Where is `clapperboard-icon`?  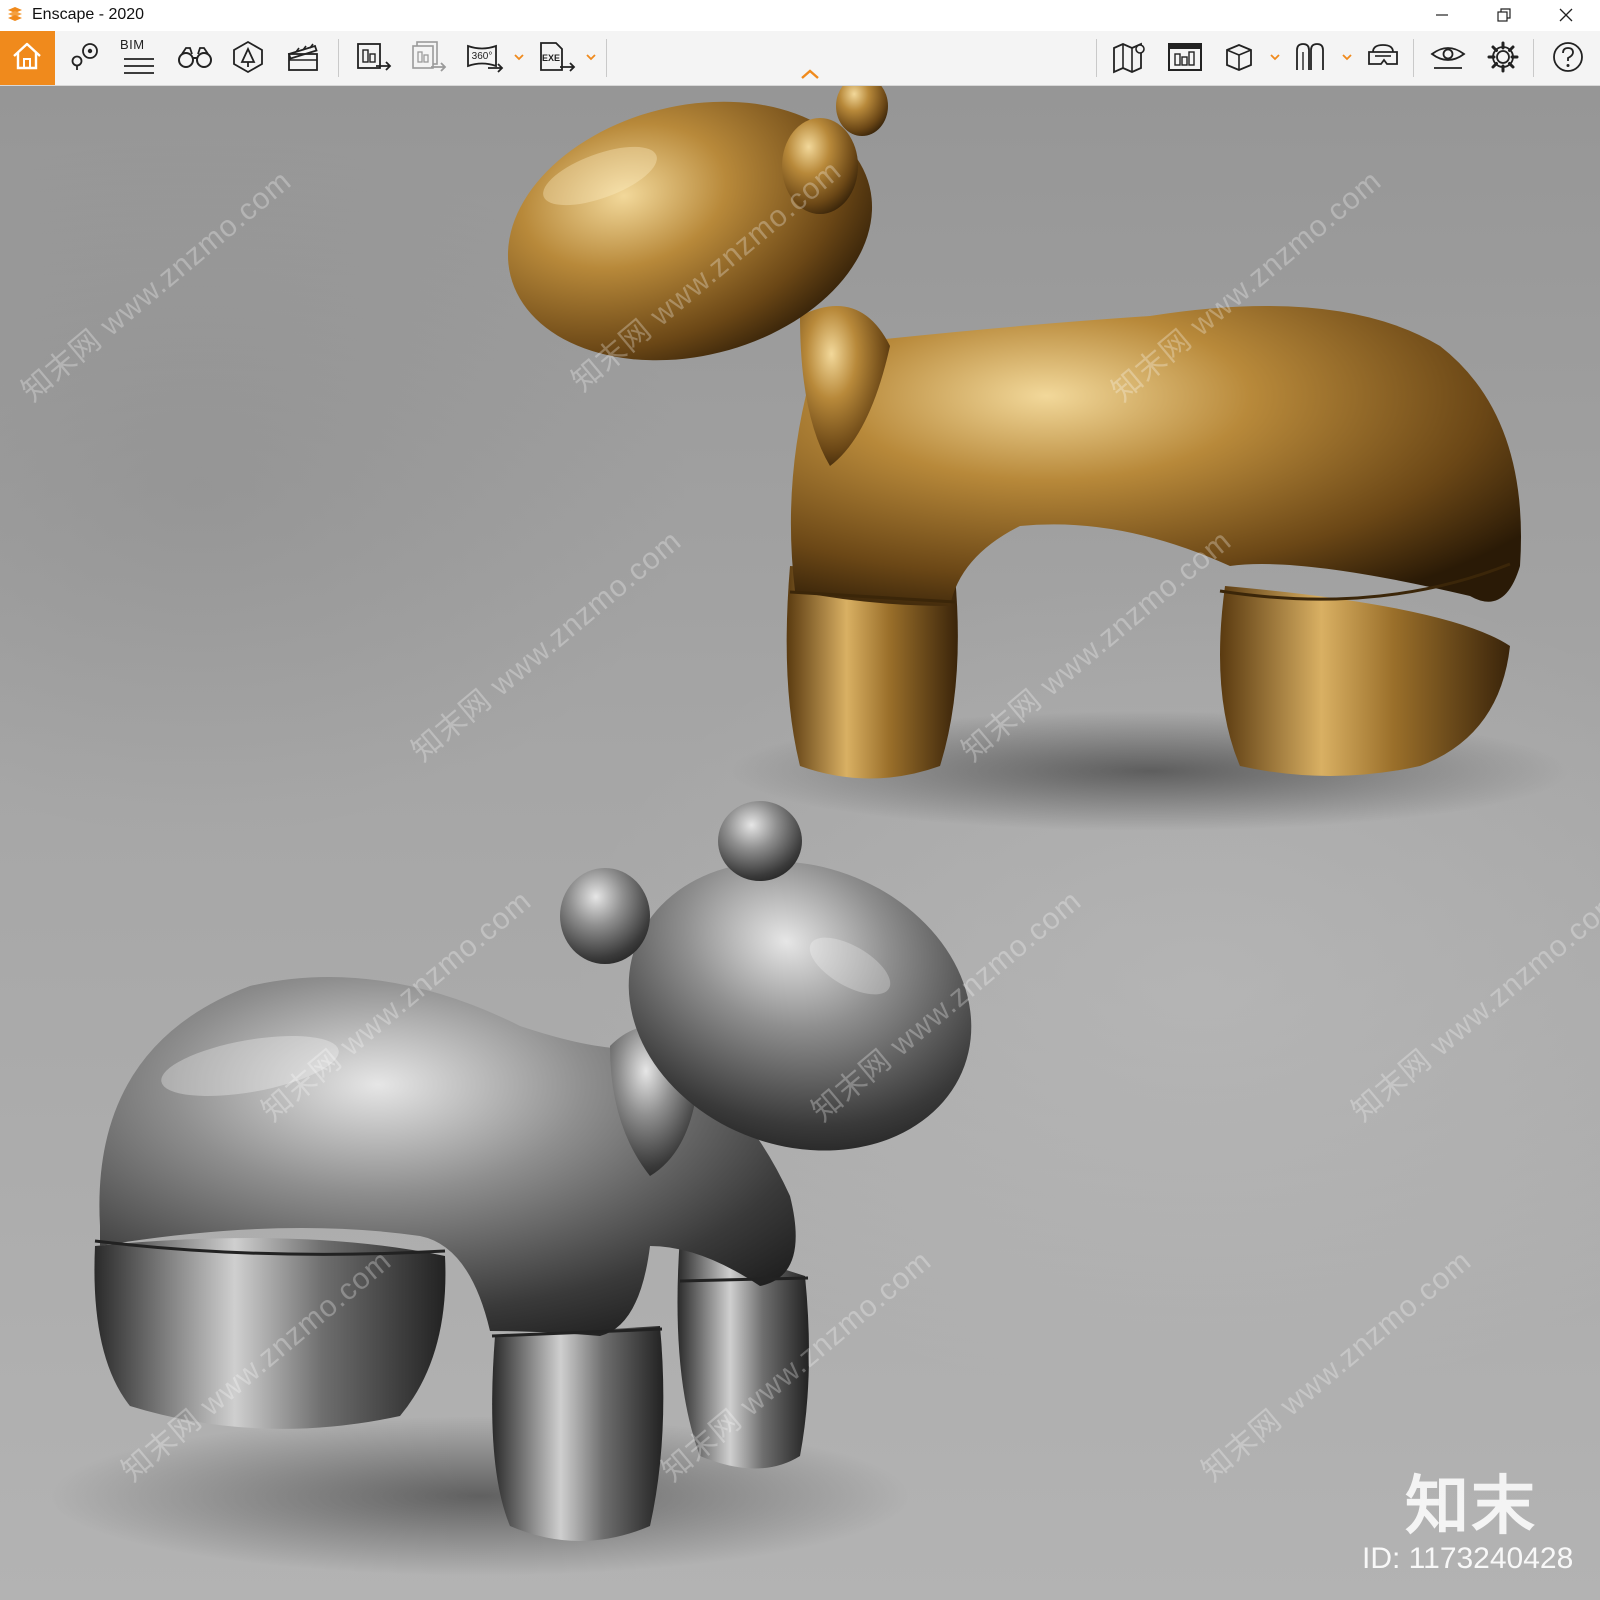
clapperboard-icon is located at coordinates (302, 57).